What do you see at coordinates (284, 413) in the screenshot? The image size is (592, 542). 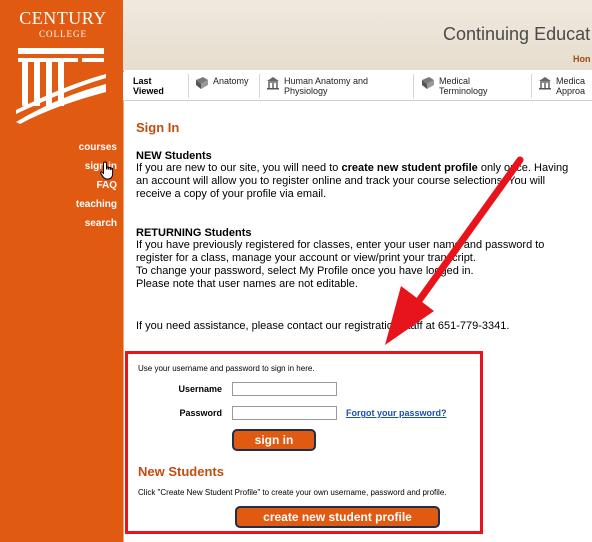 I see `password-input` at bounding box center [284, 413].